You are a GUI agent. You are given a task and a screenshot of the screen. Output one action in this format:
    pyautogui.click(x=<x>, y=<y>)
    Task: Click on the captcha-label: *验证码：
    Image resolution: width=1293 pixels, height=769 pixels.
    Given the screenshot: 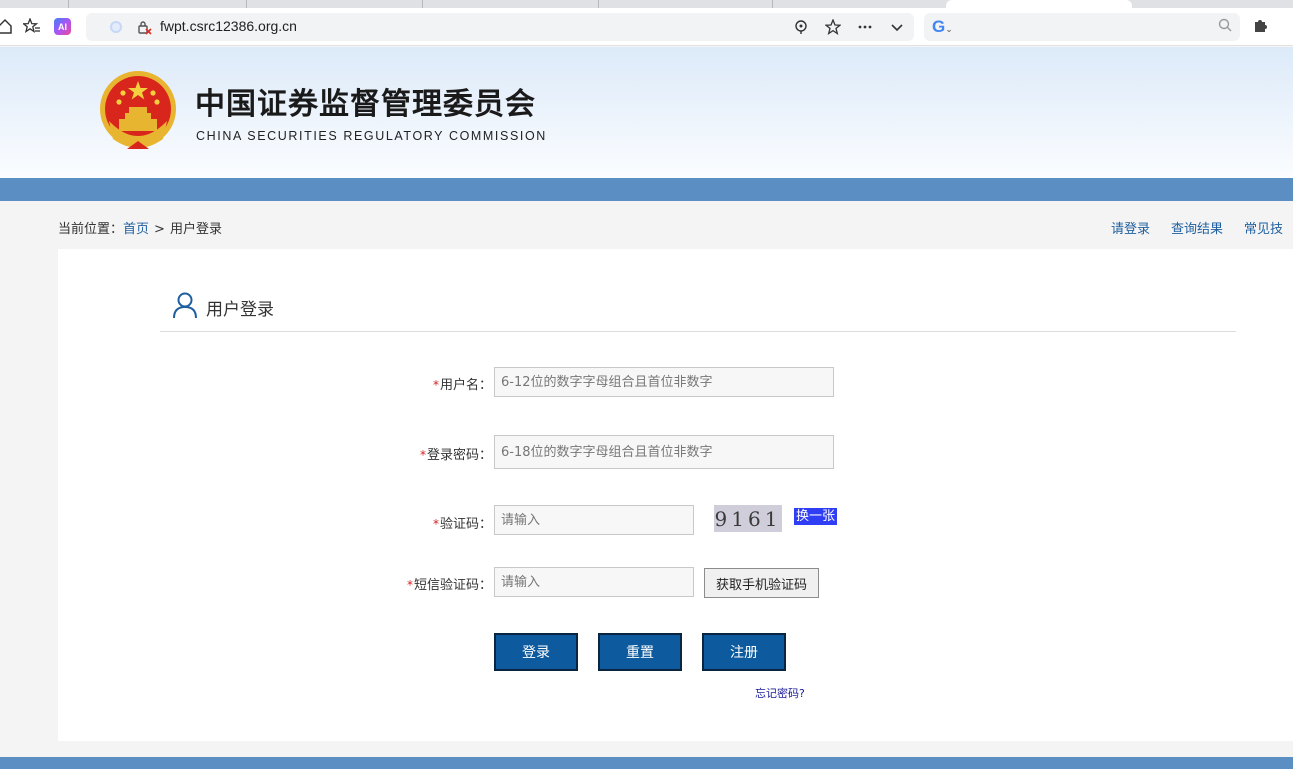 What is the action you would take?
    pyautogui.click(x=462, y=524)
    